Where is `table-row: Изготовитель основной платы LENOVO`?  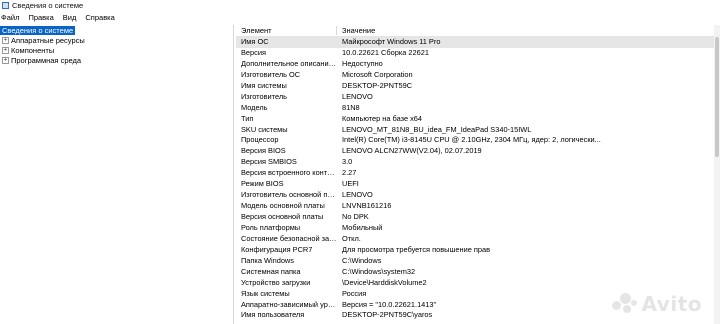
table-row: Изготовитель основной платы LENOVO is located at coordinates (478, 195).